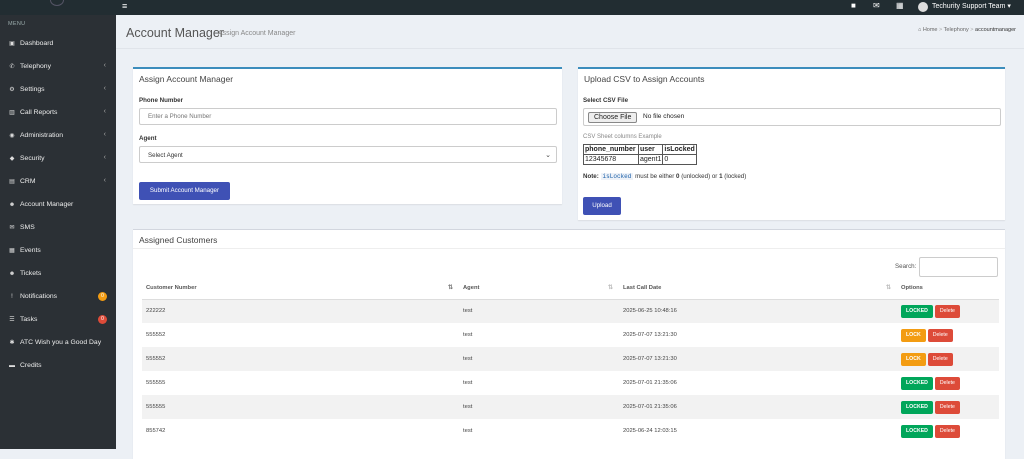  Describe the element at coordinates (471, 288) in the screenshot. I see `col-label: Agent` at that location.